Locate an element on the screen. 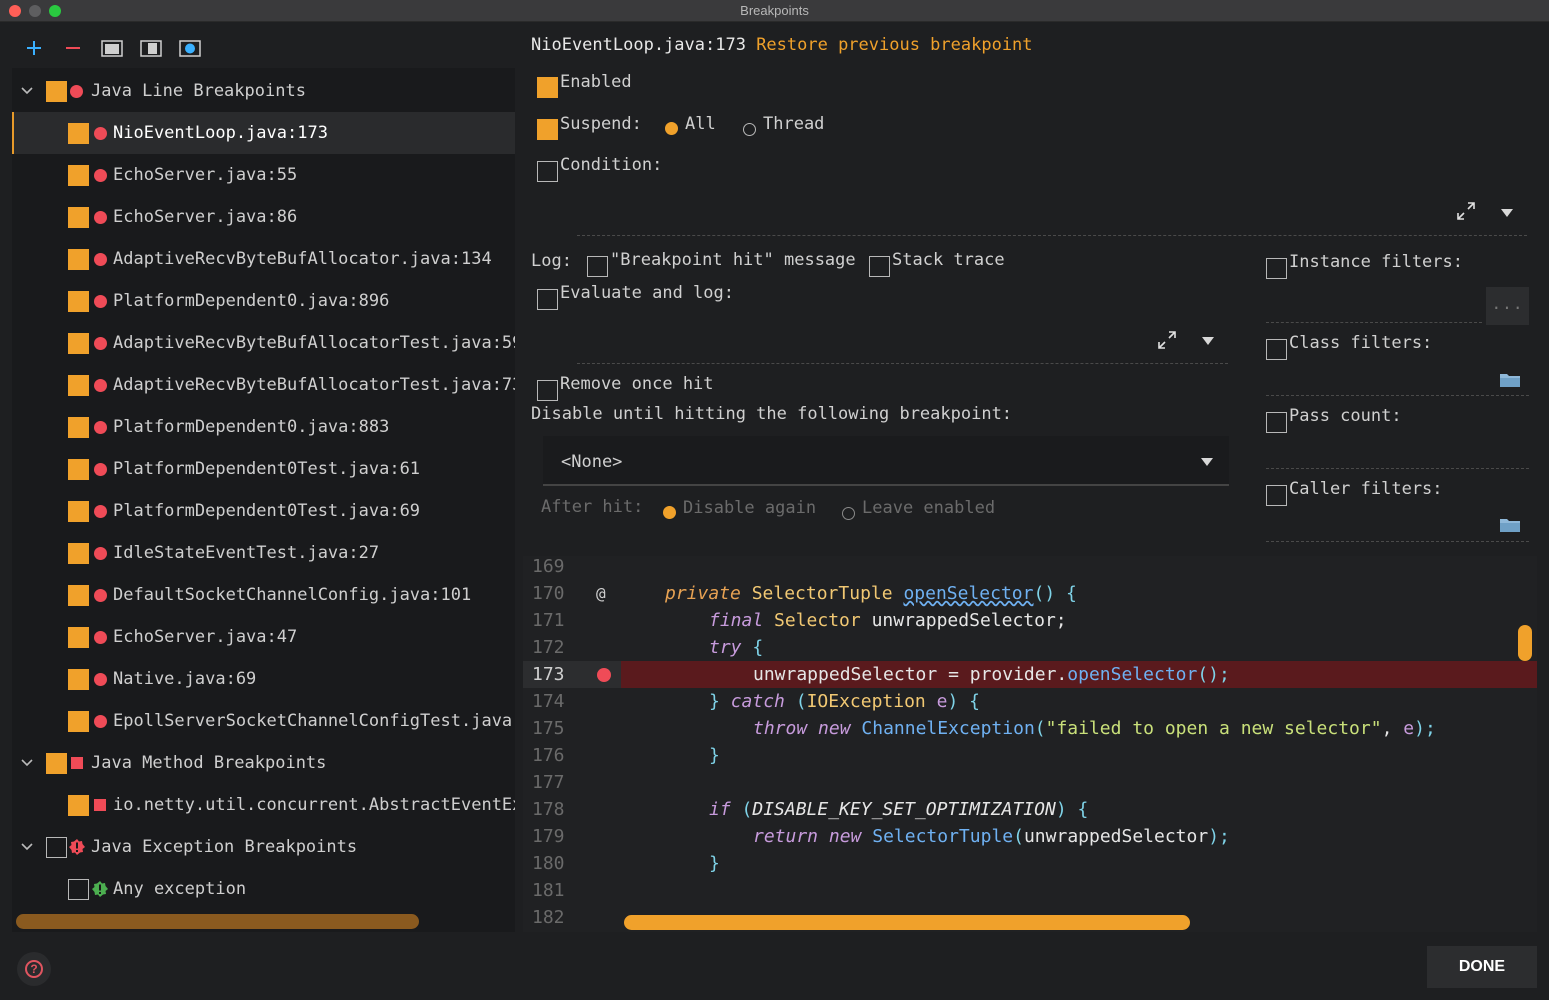  tree-item: NioEventLoop.java:173 is located at coordinates (263, 133).